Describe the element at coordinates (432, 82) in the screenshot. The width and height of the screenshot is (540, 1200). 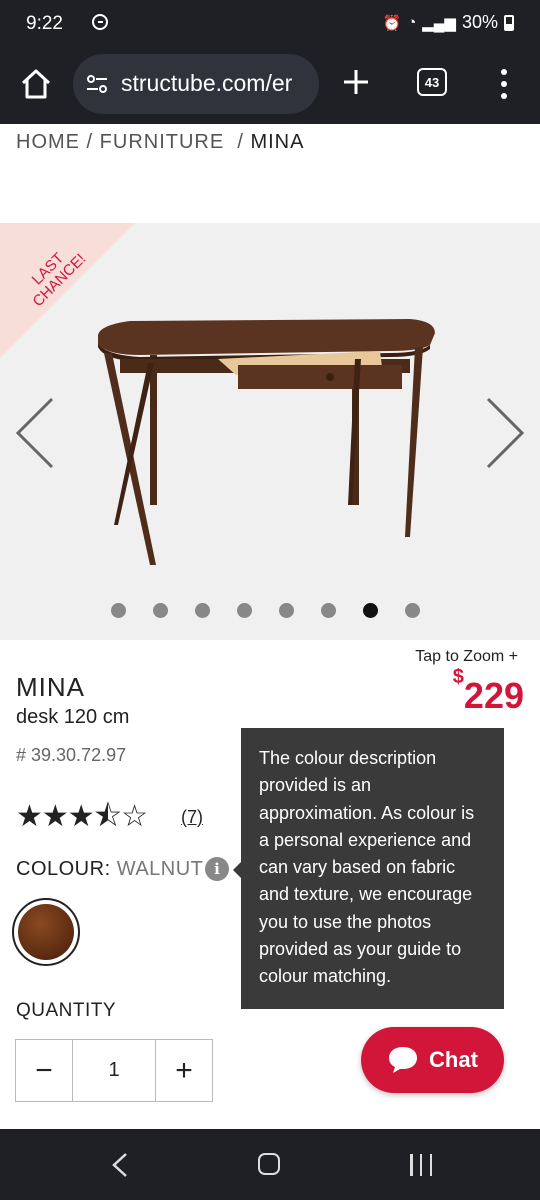
I see `tab-switcher-button: 43` at that location.